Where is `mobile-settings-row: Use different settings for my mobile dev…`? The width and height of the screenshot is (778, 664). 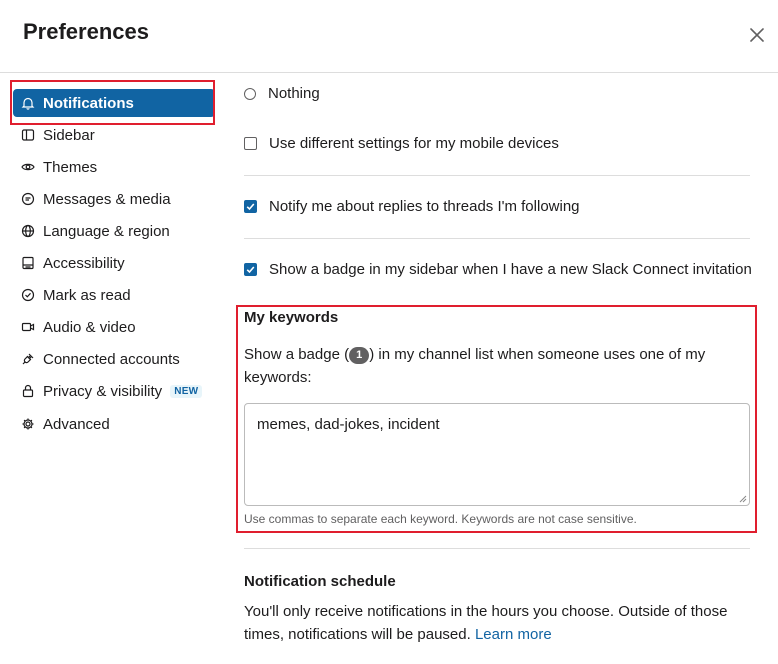 mobile-settings-row: Use different settings for my mobile dev… is located at coordinates (401, 143).